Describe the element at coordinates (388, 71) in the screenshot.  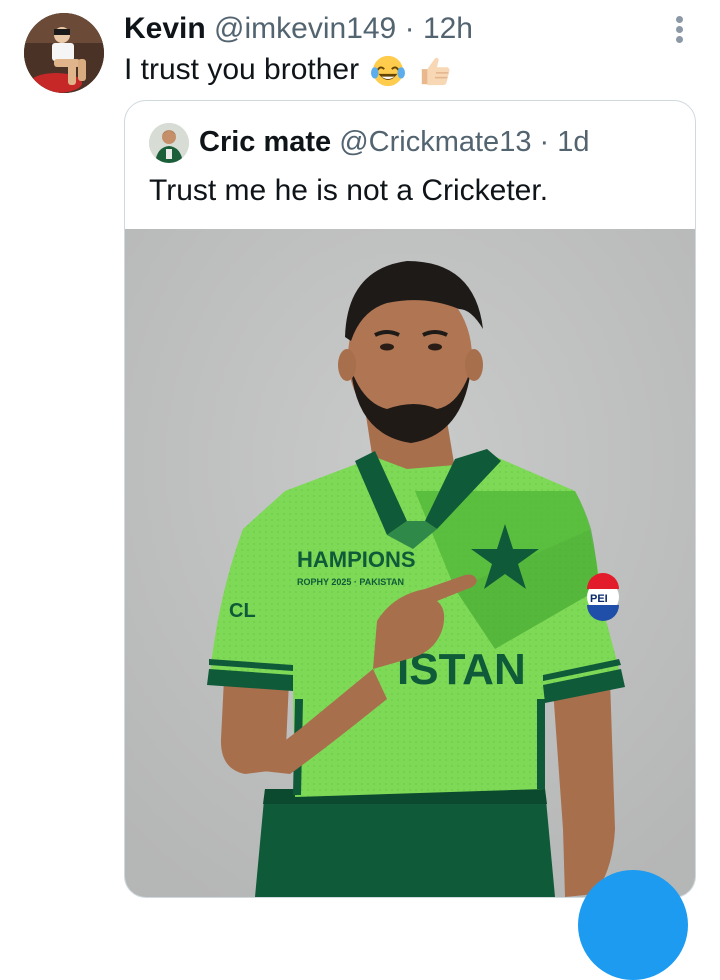
I see `laughing-tears-emoji` at that location.